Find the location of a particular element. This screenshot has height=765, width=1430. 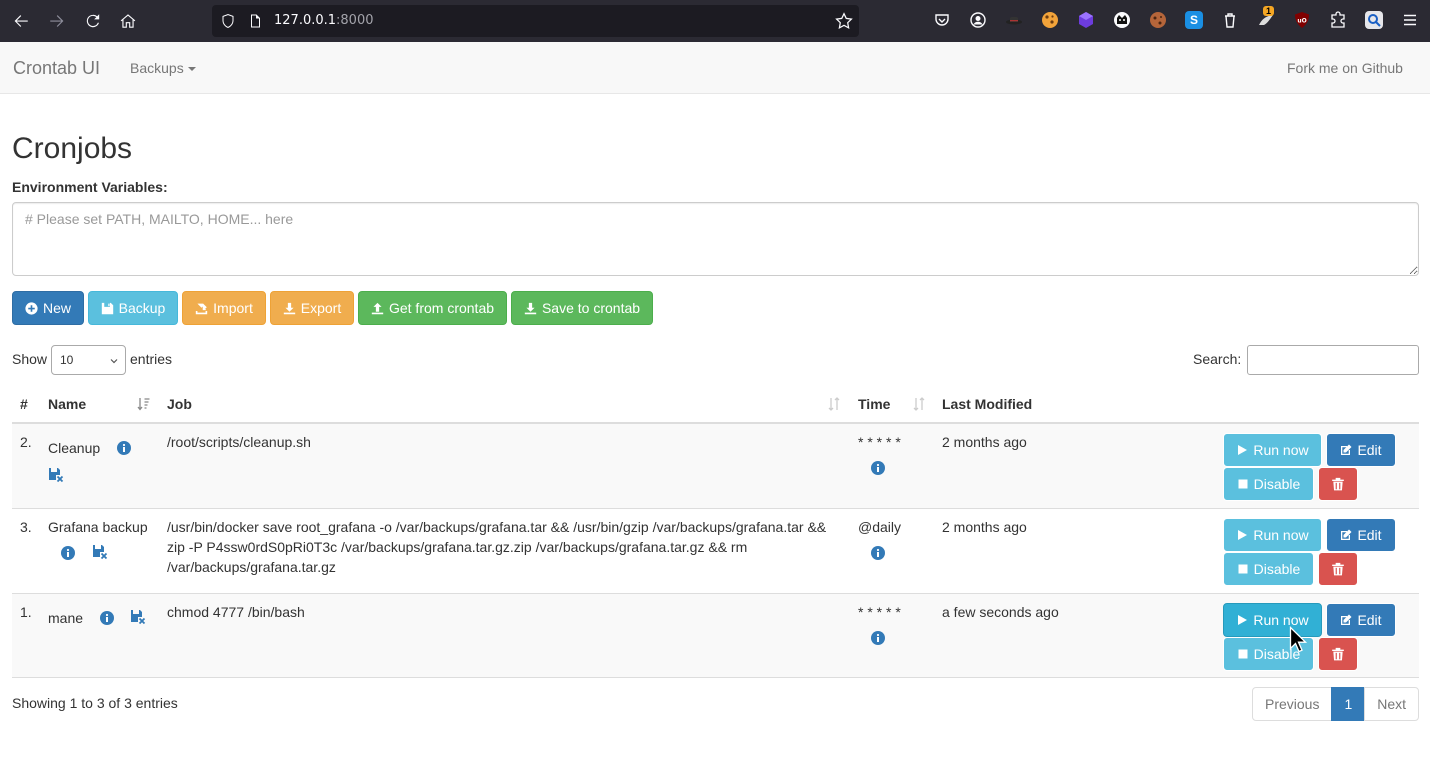

page-icon is located at coordinates (255, 21).